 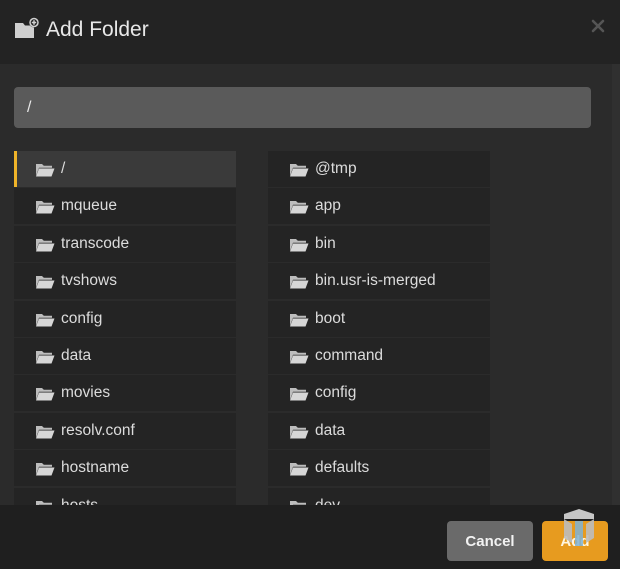 I want to click on folder-item-label: bin.usr-is-merged, so click(x=375, y=281).